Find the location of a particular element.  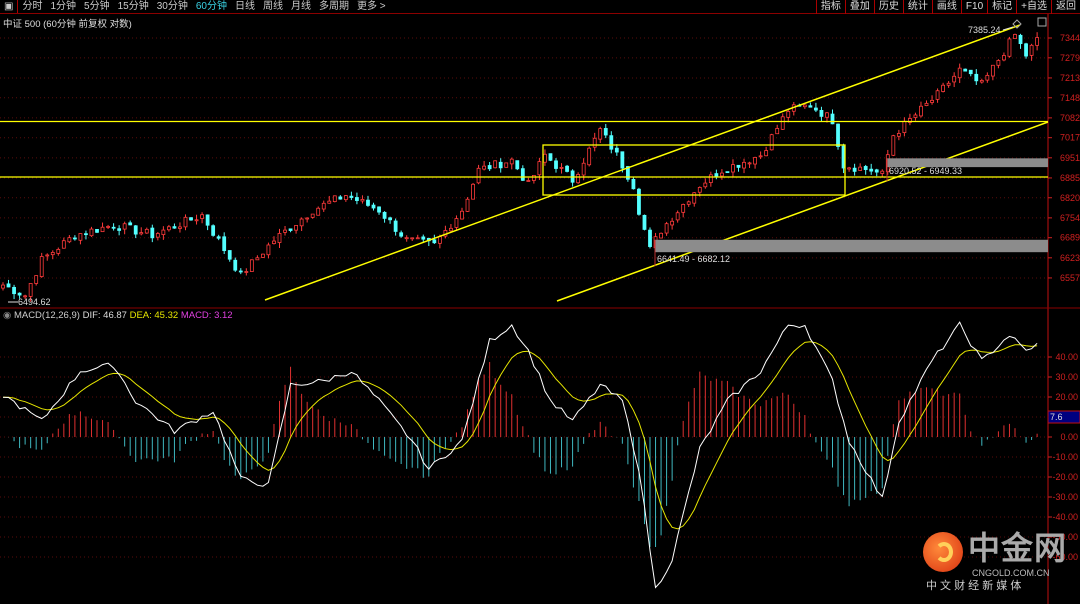

macd-marker-label: 7.6 is located at coordinates (1056, 417).